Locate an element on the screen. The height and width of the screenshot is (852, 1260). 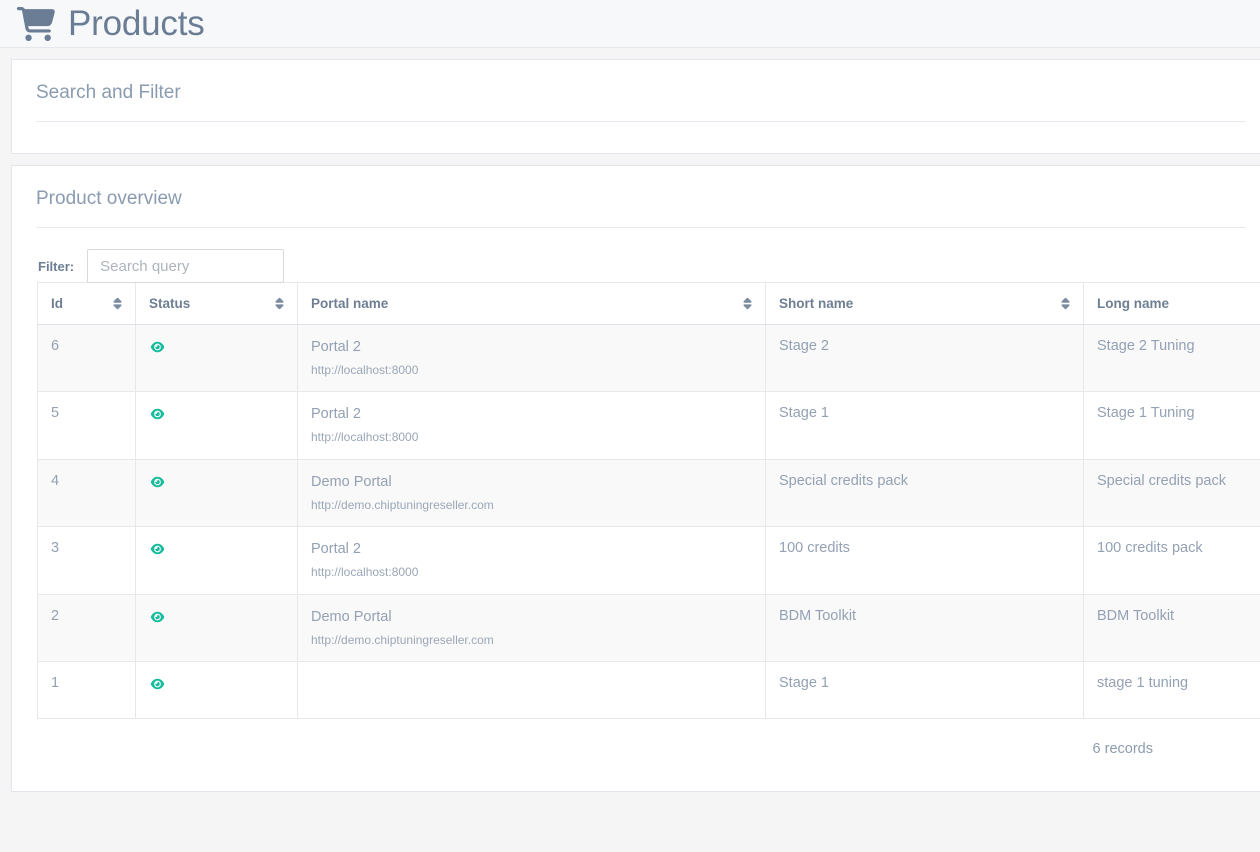
cell-id: 1 is located at coordinates (86, 690).